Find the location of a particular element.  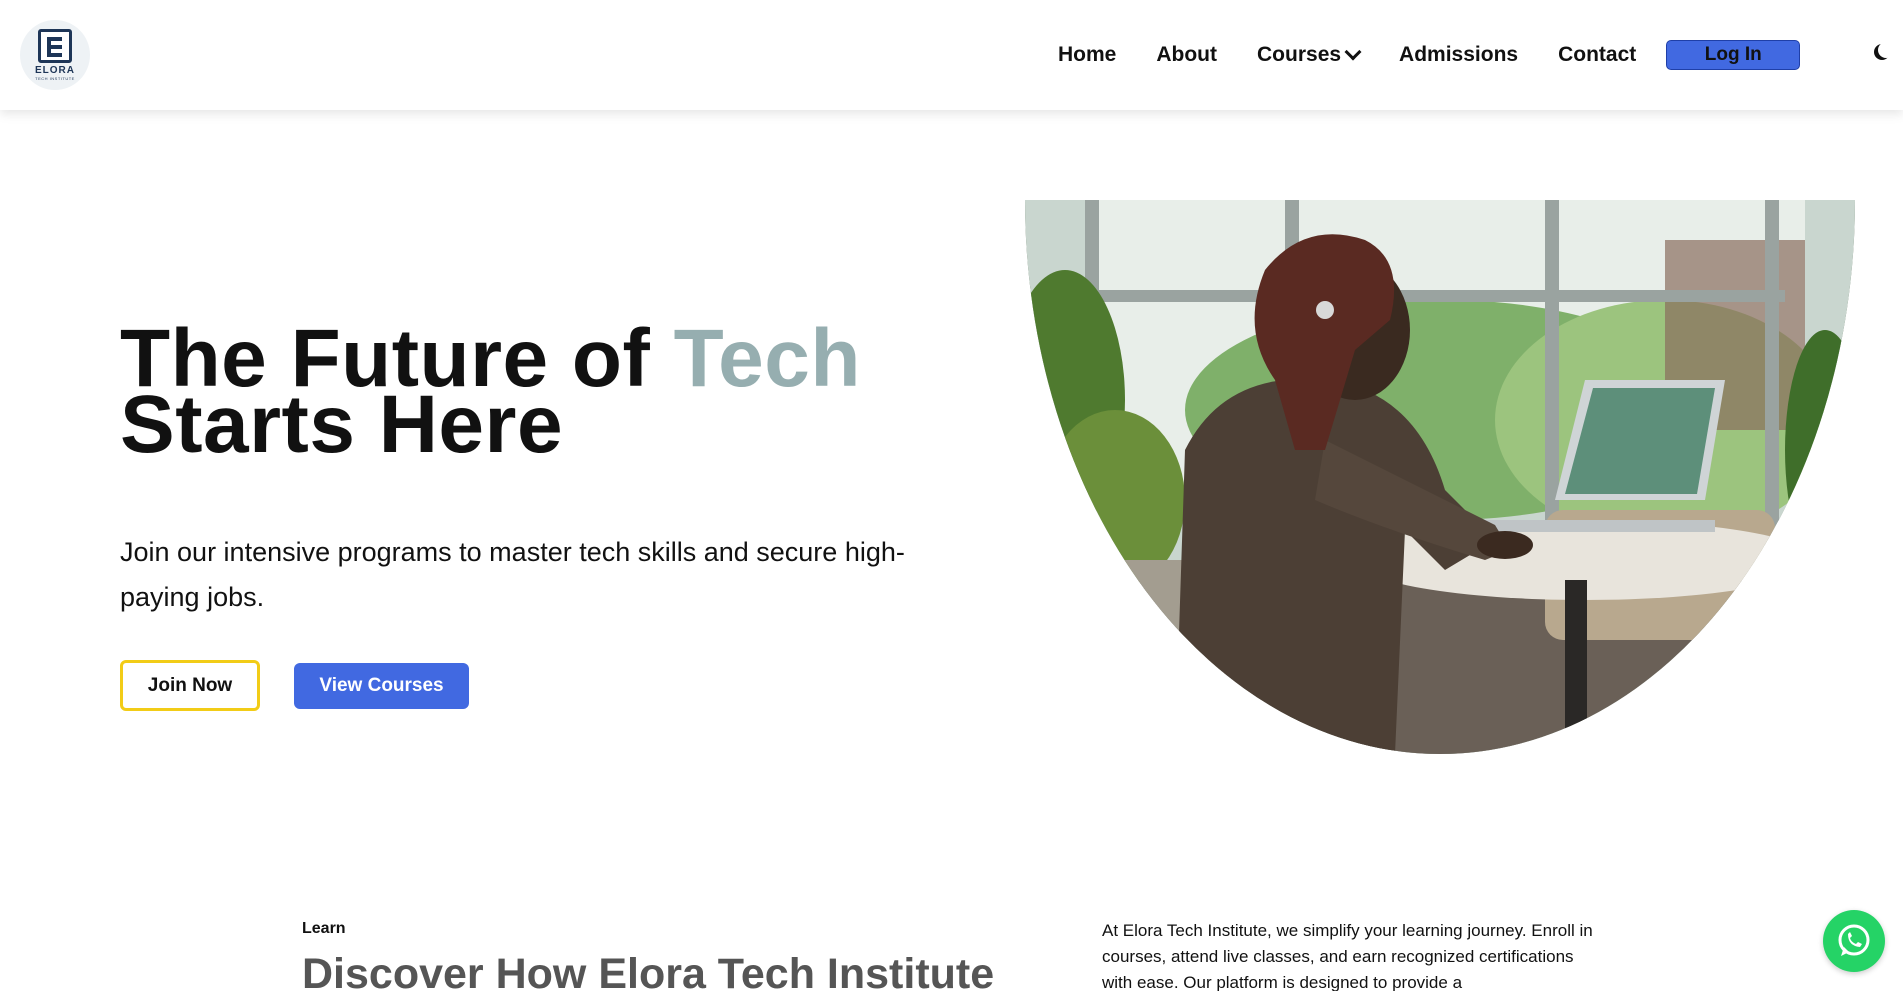

whatsapp-chat-button is located at coordinates (1854, 941).